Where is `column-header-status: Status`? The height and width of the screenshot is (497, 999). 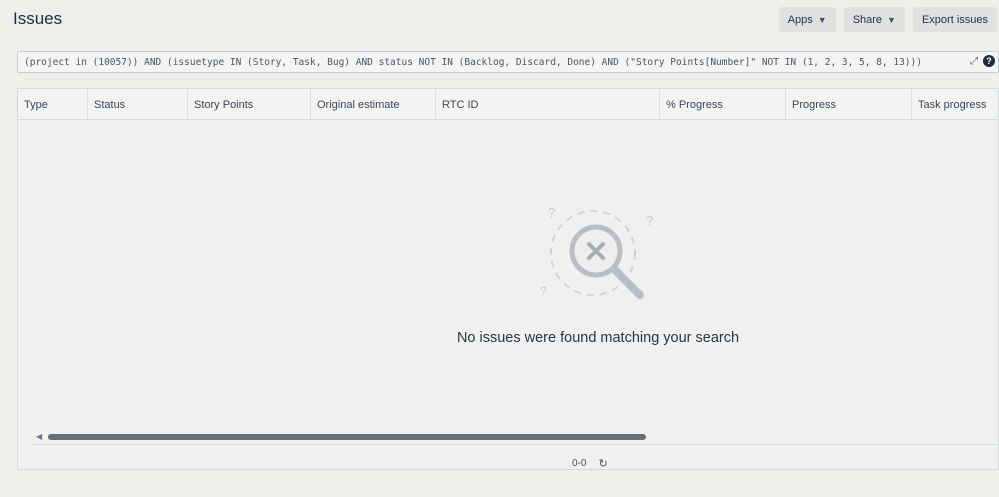 column-header-status: Status is located at coordinates (138, 104).